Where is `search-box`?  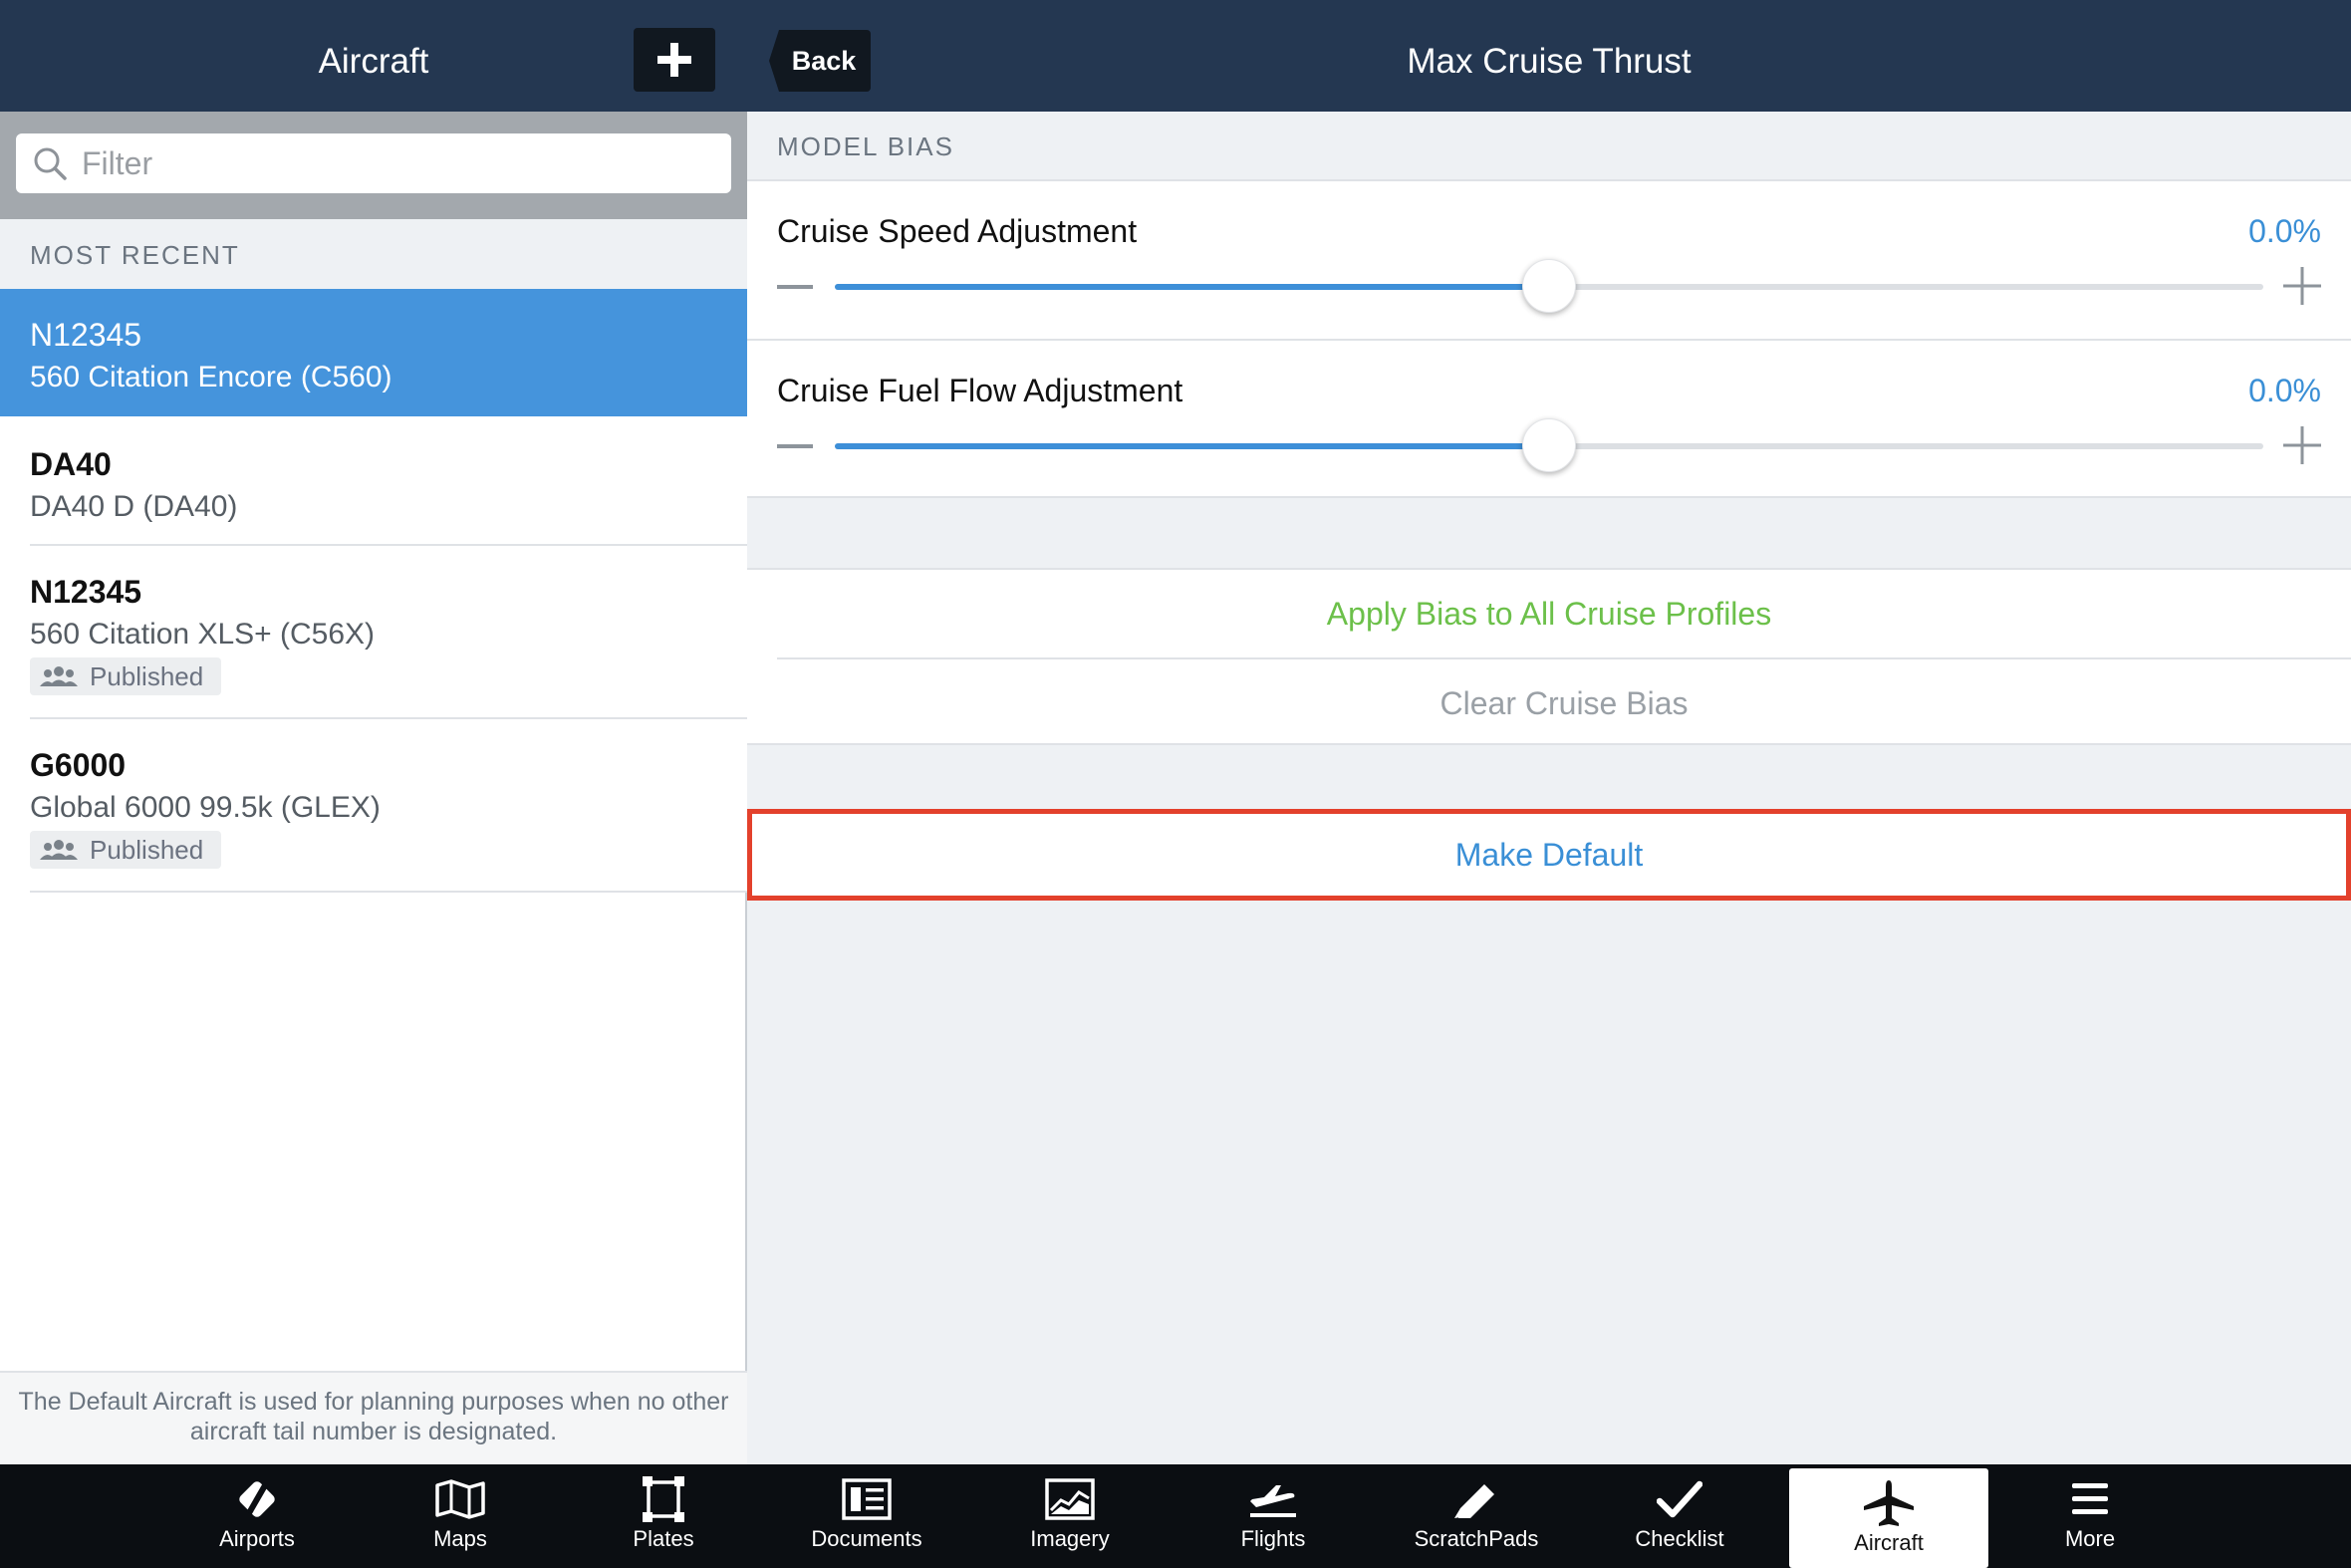 search-box is located at coordinates (373, 163).